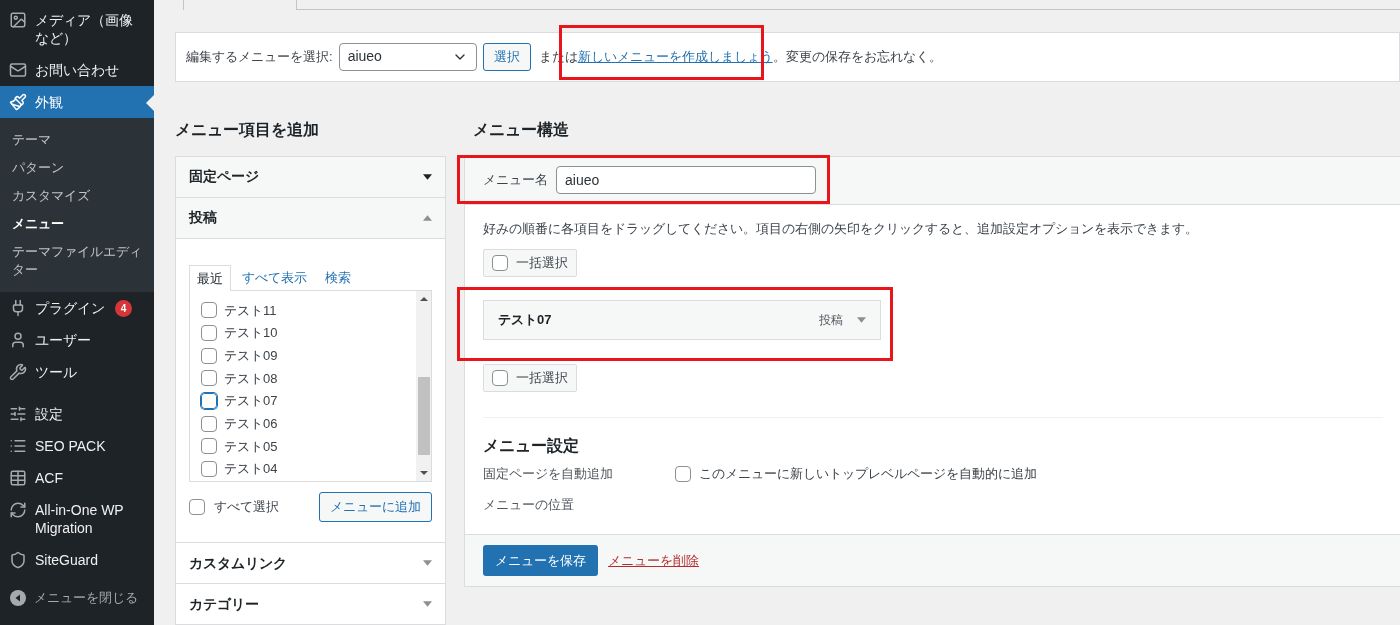  Describe the element at coordinates (77, 140) in the screenshot. I see `submenu-item: テーマ` at that location.